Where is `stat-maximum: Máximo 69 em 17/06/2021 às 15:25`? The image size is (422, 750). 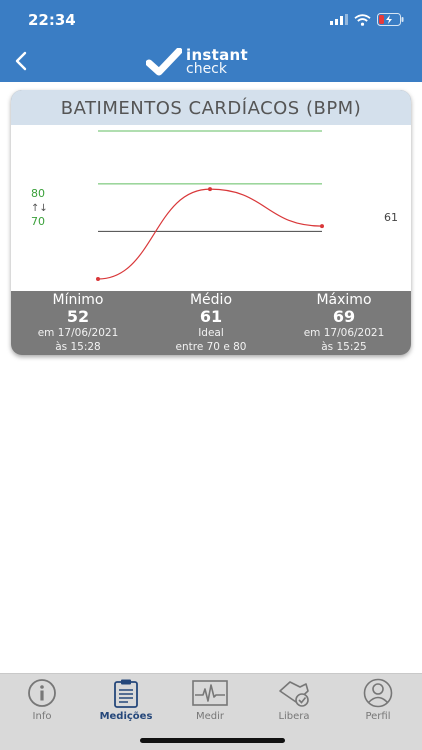
stat-maximum: Máximo 69 em 17/06/2021 às 15:25 is located at coordinates (344, 322).